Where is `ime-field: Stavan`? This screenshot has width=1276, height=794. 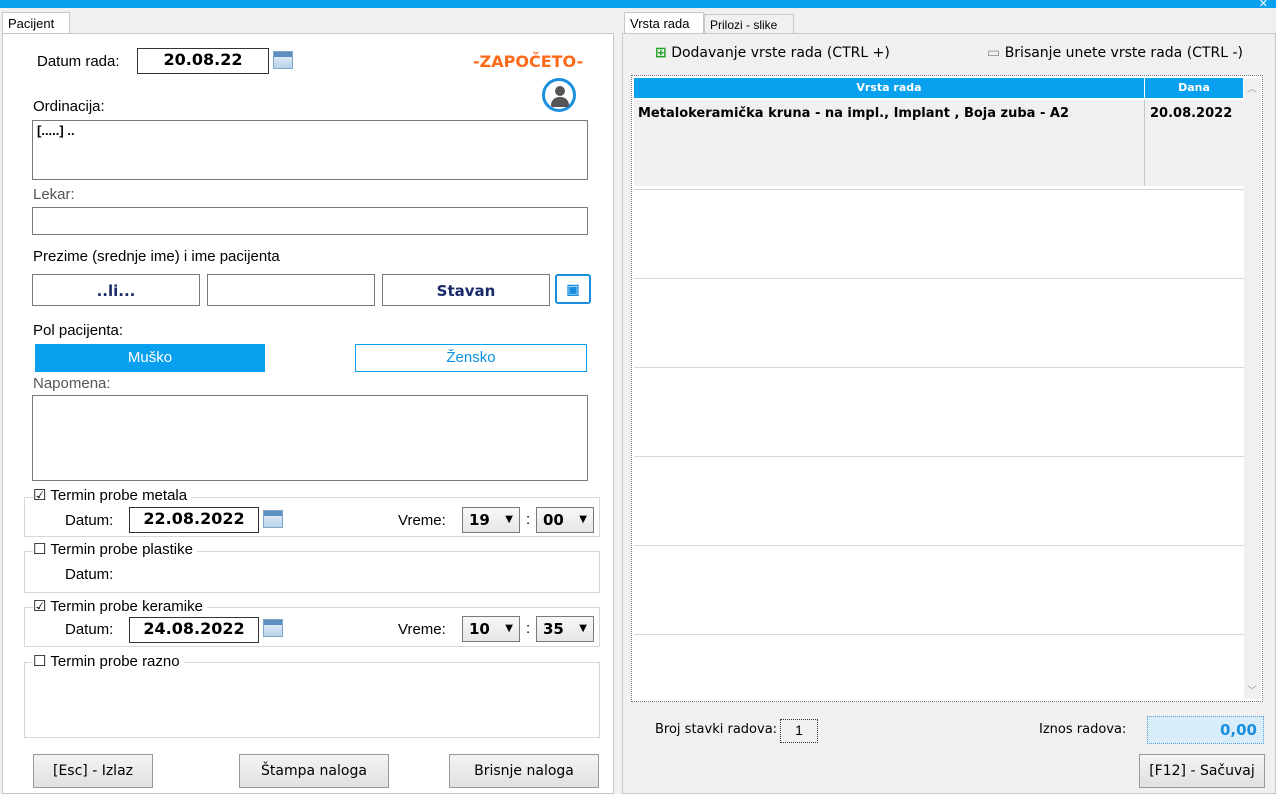
ime-field: Stavan is located at coordinates (466, 290).